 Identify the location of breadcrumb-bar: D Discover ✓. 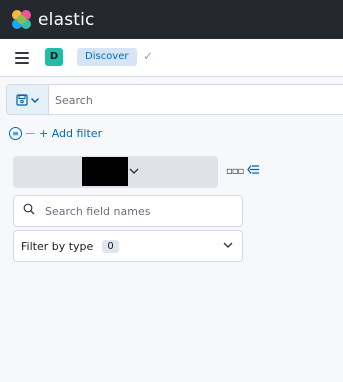
(171, 58).